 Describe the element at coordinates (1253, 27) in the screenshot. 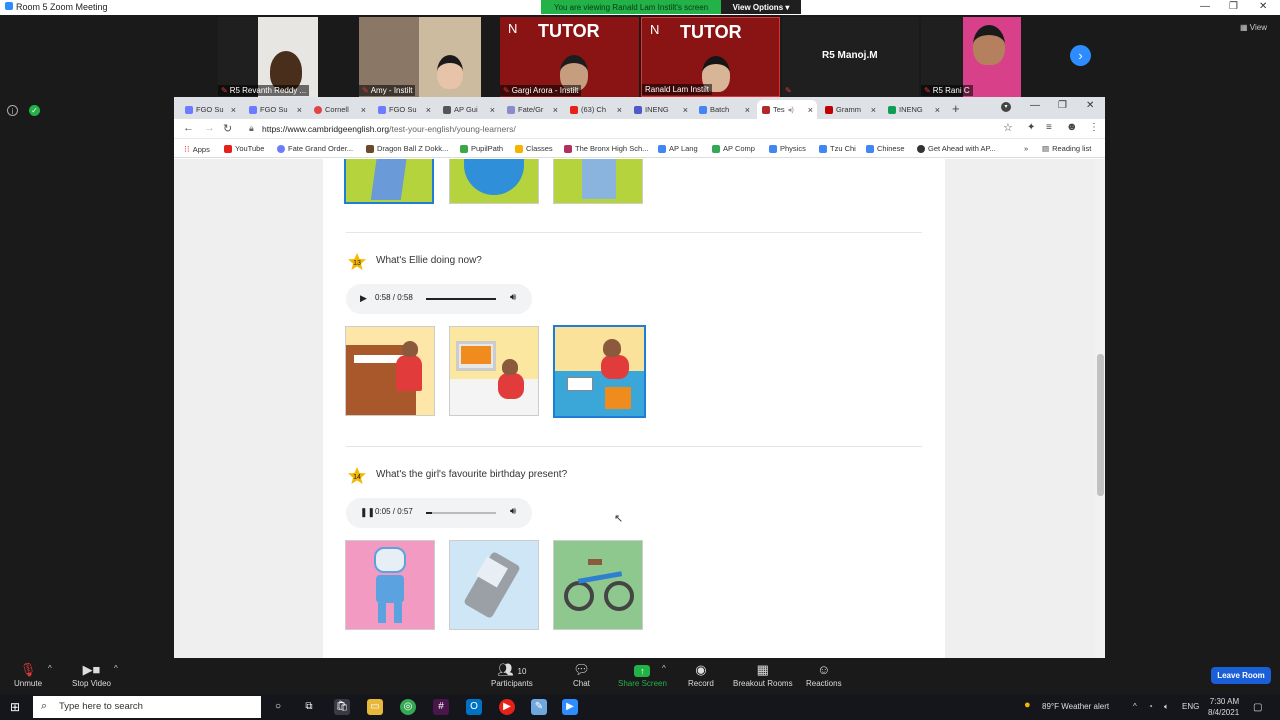

I see `view-button: ▦ View` at that location.